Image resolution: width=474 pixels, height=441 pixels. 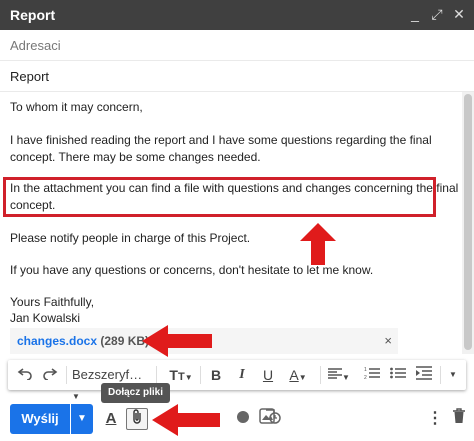 I want to click on arrow-to-attachment, so click(x=177, y=341).